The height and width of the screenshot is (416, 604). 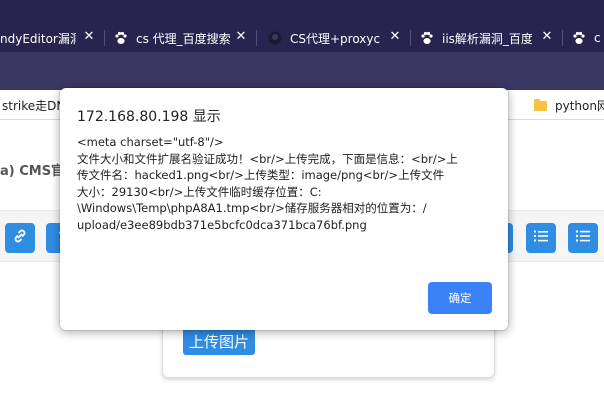 I want to click on tab-title: iis解析漏洞_百度, so click(x=487, y=38).